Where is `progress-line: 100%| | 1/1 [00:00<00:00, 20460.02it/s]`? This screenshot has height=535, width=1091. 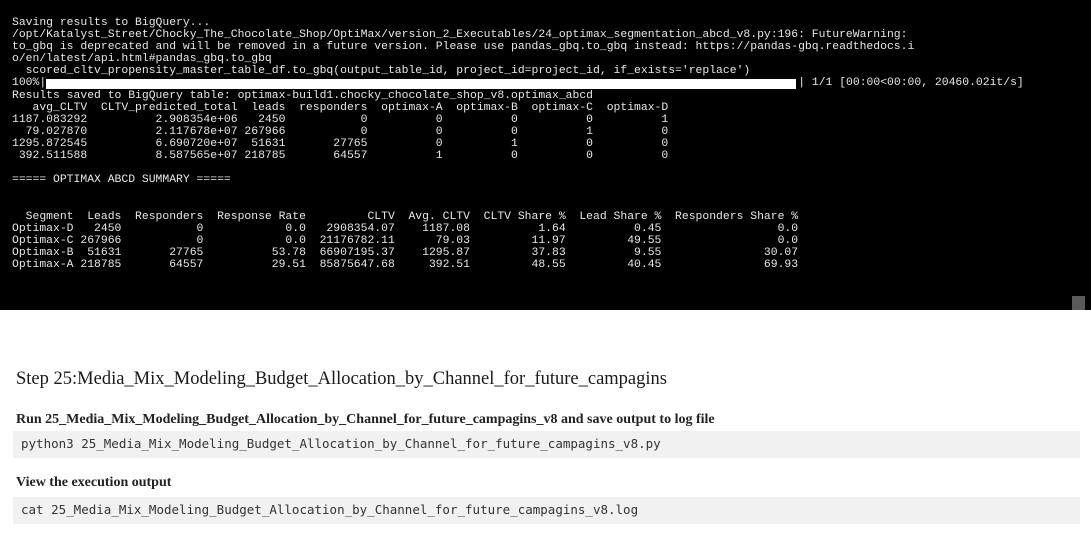
progress-line: 100%| | 1/1 [00:00<00:00, 20460.02it/s] is located at coordinates (551, 83).